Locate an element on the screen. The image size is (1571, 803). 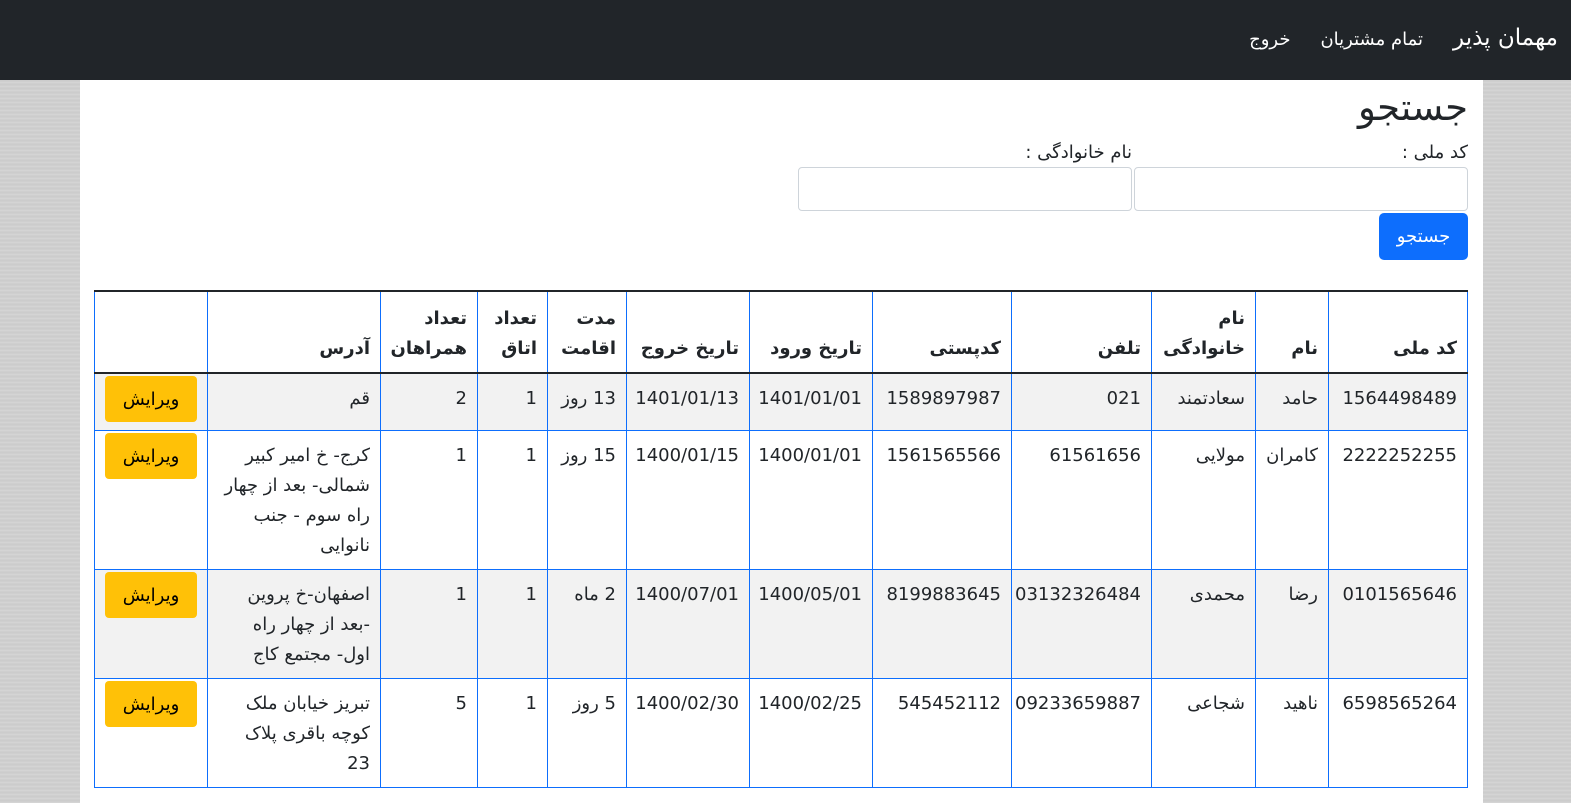
cell-phone: 61561656 is located at coordinates (1081, 500).